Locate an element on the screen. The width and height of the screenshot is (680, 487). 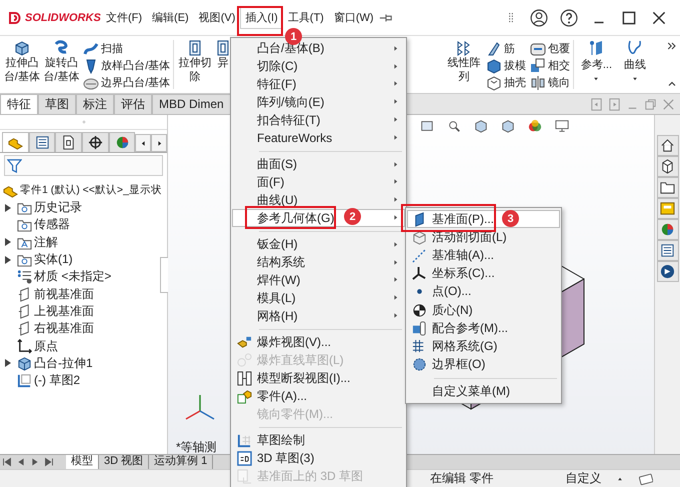
menu-item: 网格(H) is located at coordinates (318, 316).